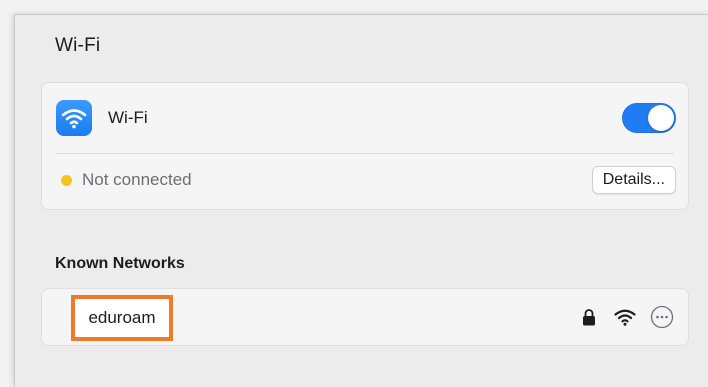  I want to click on lock-icon, so click(589, 317).